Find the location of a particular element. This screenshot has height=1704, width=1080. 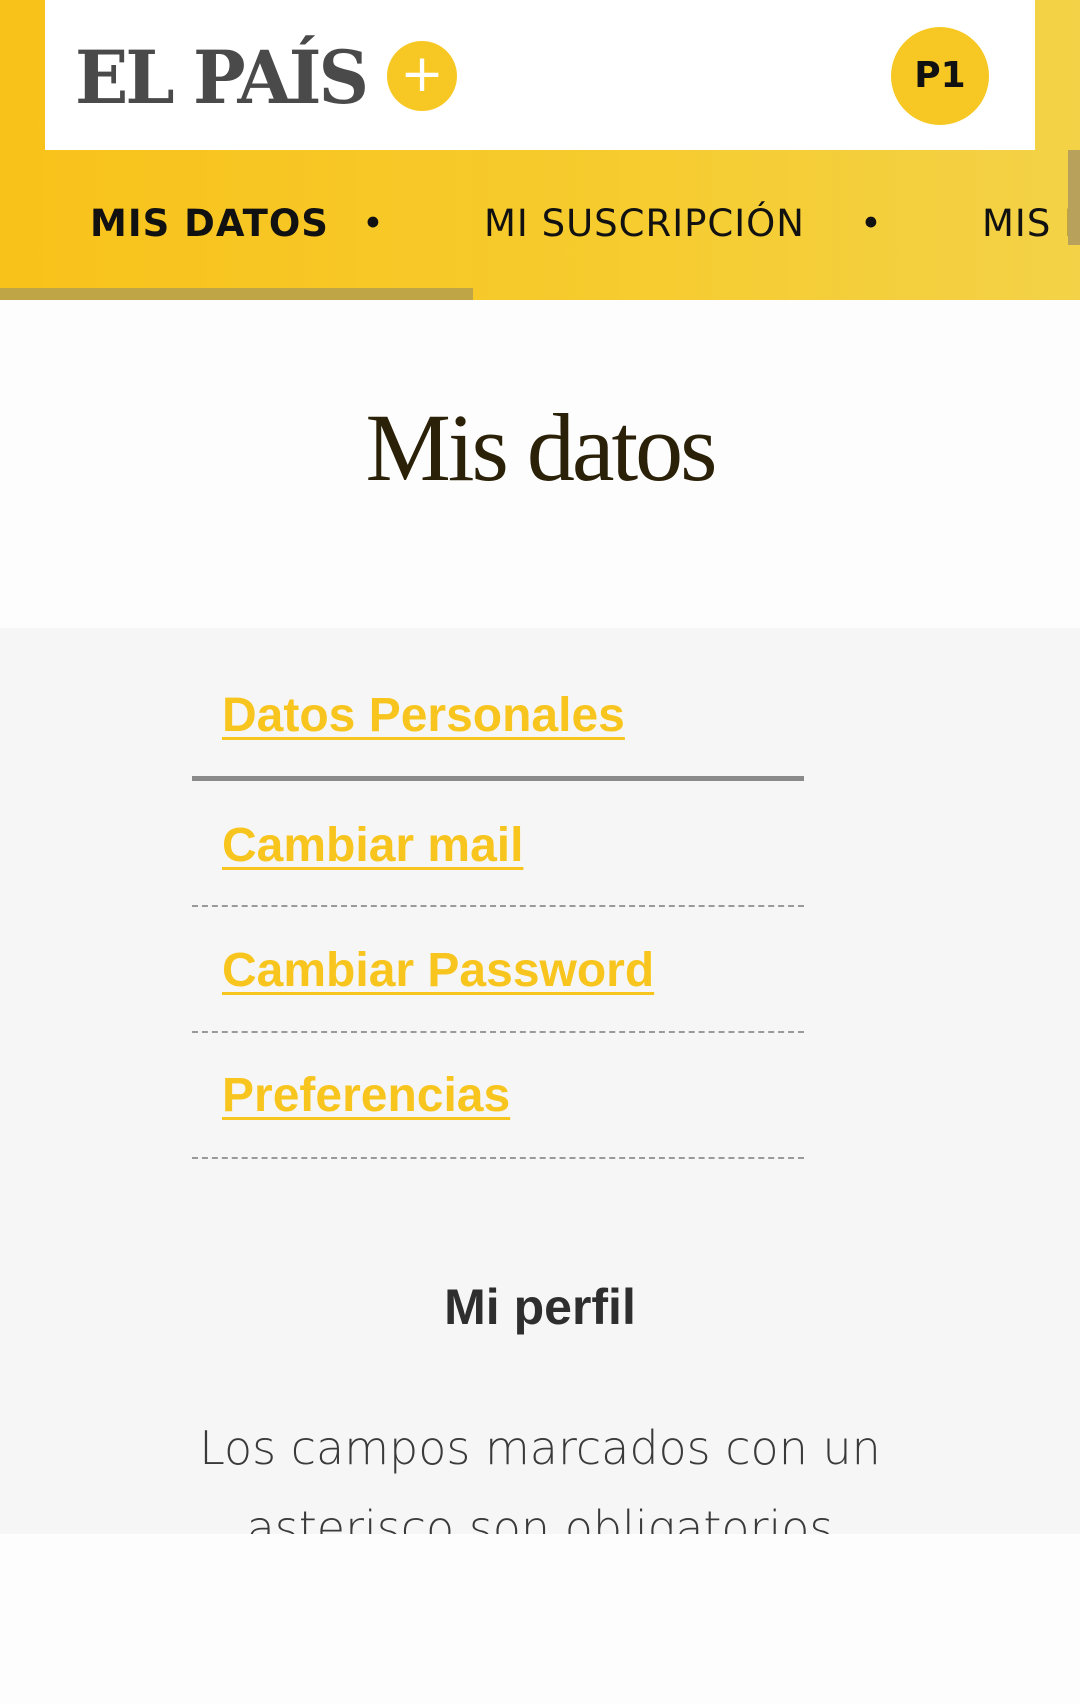

header-bar: EL PAÍS + P1 is located at coordinates (540, 75).